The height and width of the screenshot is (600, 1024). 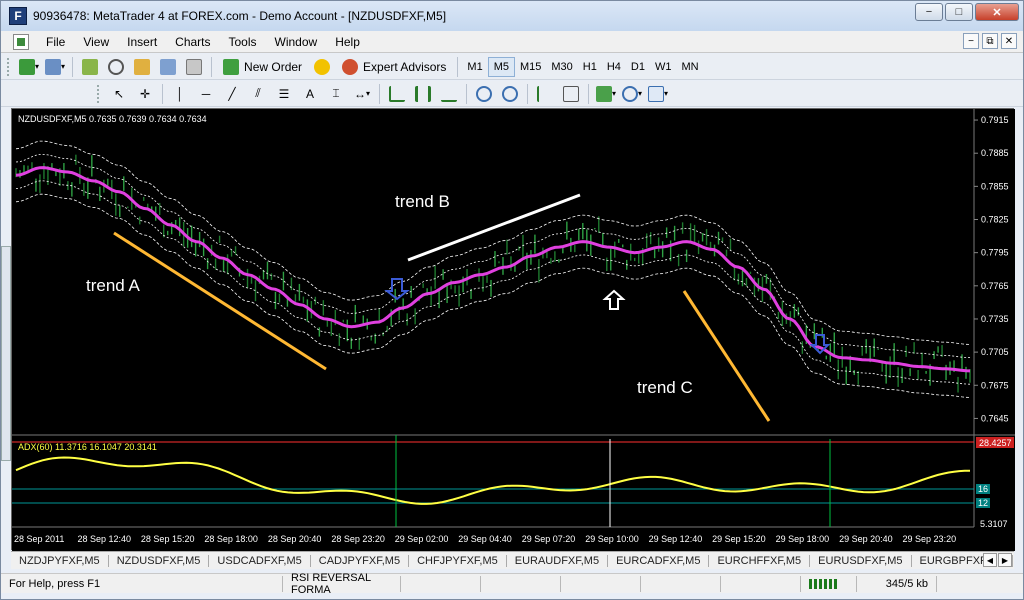 I want to click on new-chart-button: ▾, so click(x=29, y=67).